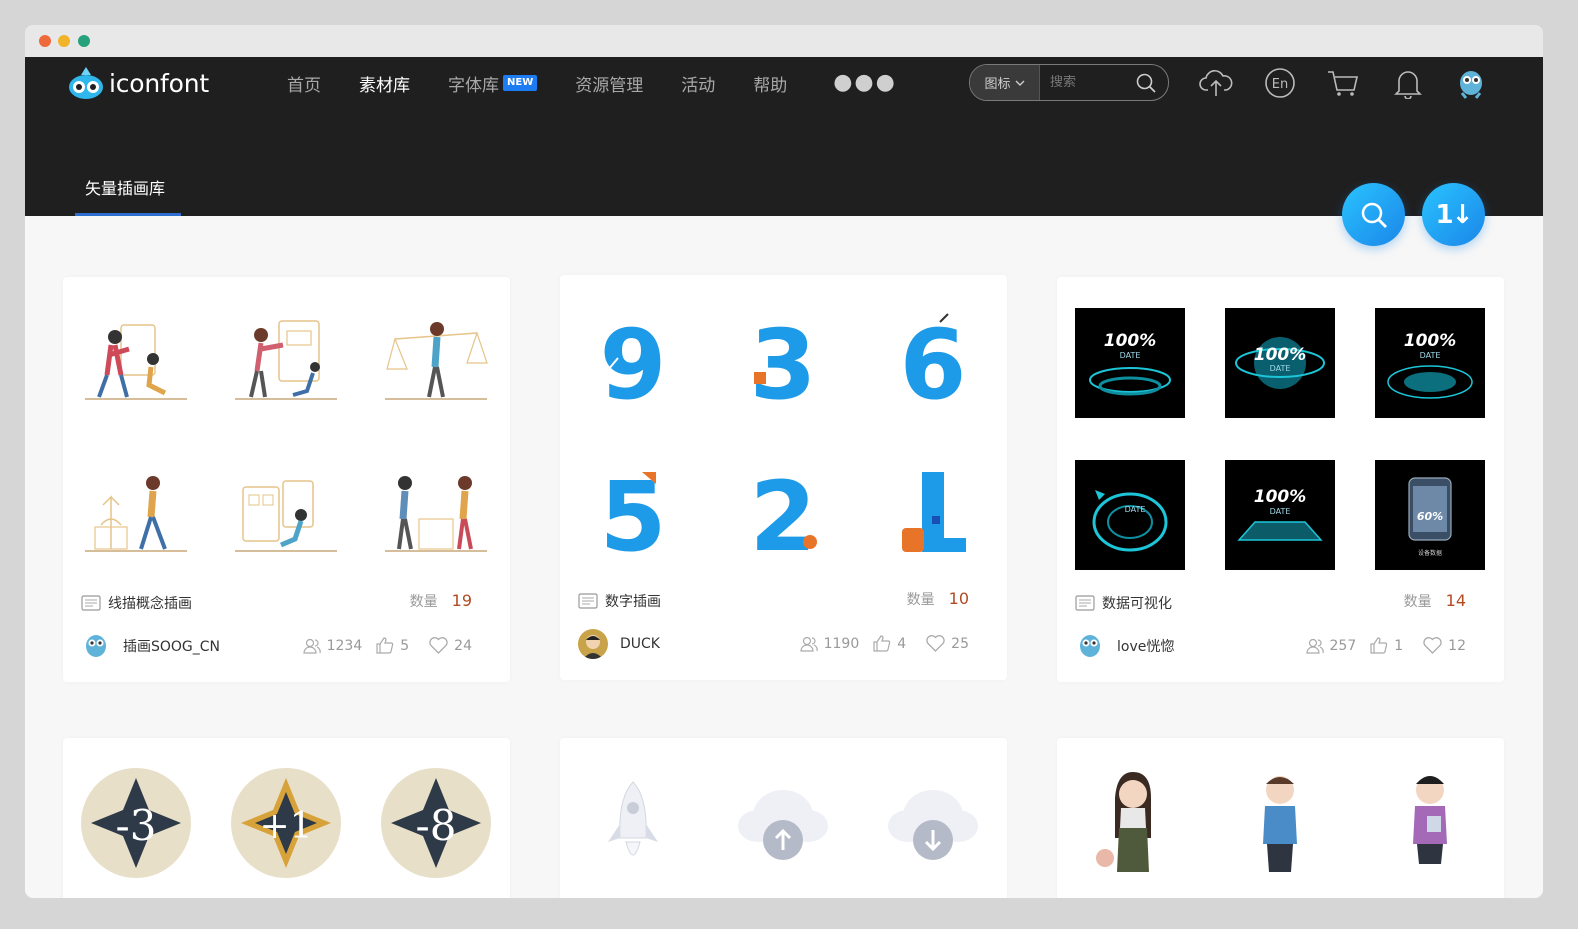  Describe the element at coordinates (1124, 646) in the screenshot. I see `author-link: love恍惚` at that location.